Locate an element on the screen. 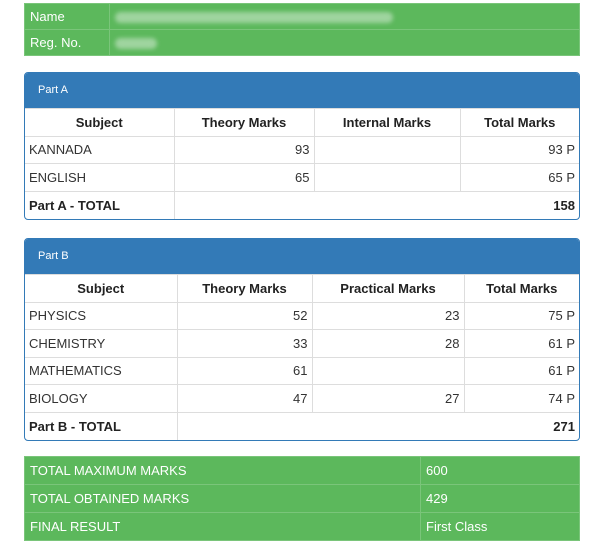 The image size is (602, 541). col-internal: Internal Marks is located at coordinates (387, 122).